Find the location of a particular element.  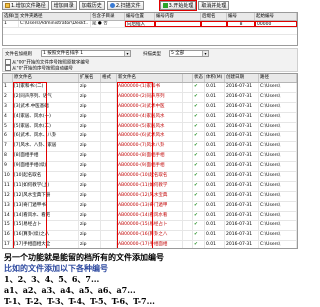

add-path-button: 1.增加文件路径 is located at coordinates (25, 5).